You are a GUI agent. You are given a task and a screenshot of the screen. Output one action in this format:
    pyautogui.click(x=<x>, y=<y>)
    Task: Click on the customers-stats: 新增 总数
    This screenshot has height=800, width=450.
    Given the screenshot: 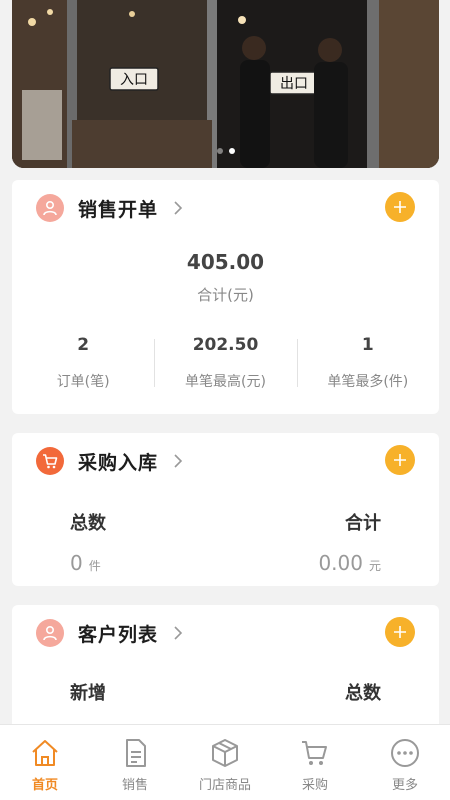 What is the action you would take?
    pyautogui.click(x=225, y=692)
    